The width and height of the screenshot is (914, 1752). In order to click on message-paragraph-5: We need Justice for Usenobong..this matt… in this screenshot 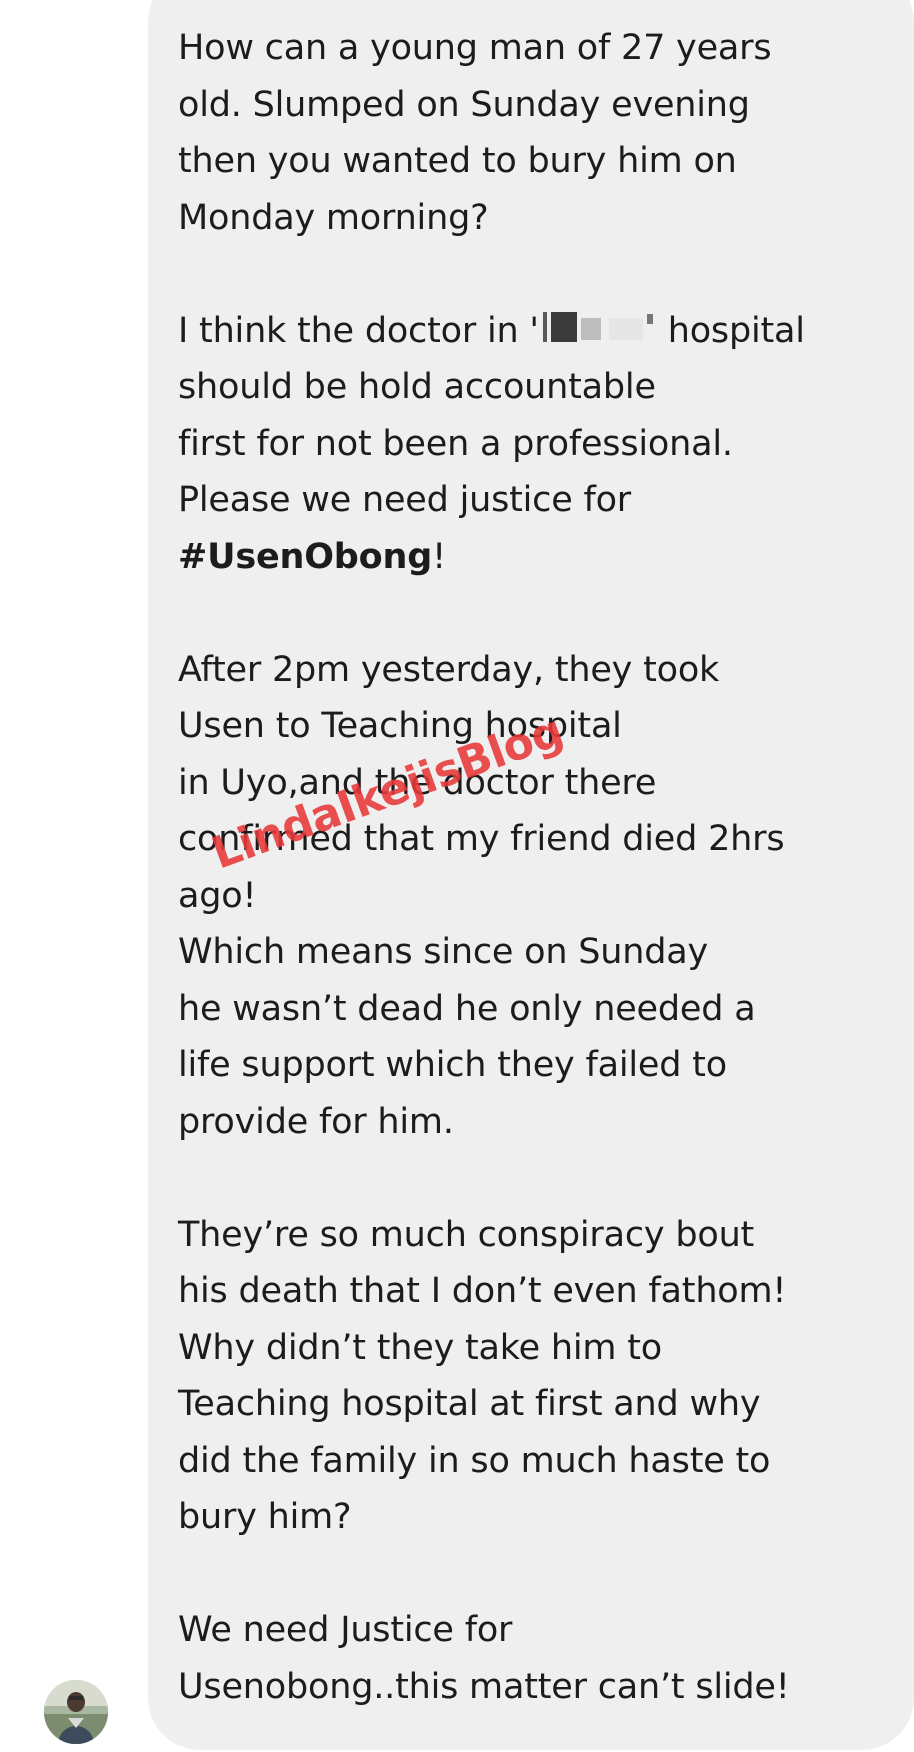, I will do `click(538, 1658)`.